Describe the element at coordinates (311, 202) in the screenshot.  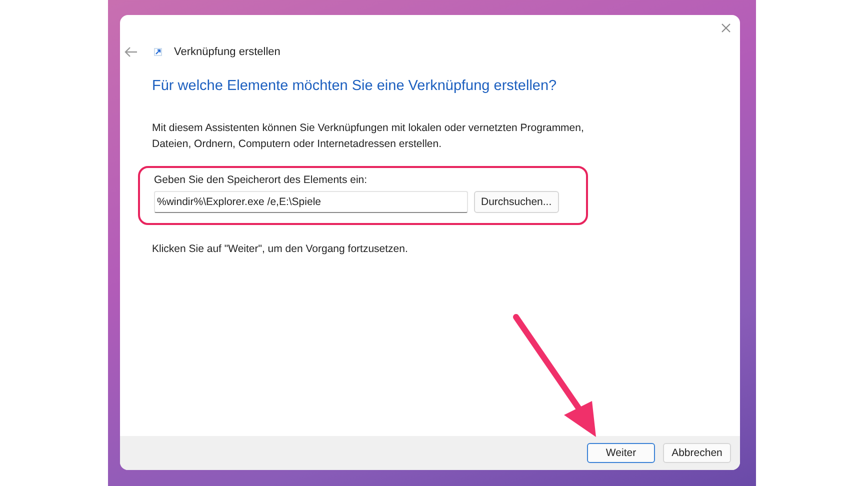
I see `location-field: %windir%\Explorer.exe /e,E:\Spiele` at that location.